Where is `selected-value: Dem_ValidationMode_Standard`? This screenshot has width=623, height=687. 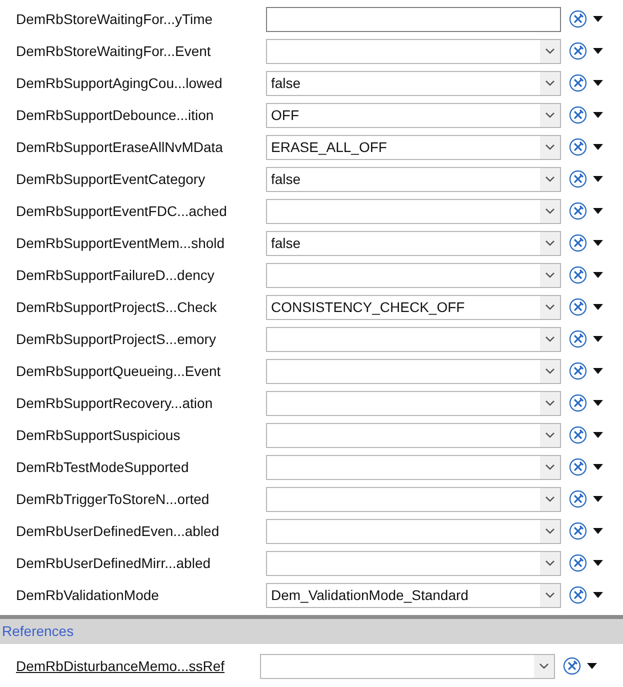 selected-value: Dem_ValidationMode_Standard is located at coordinates (370, 595).